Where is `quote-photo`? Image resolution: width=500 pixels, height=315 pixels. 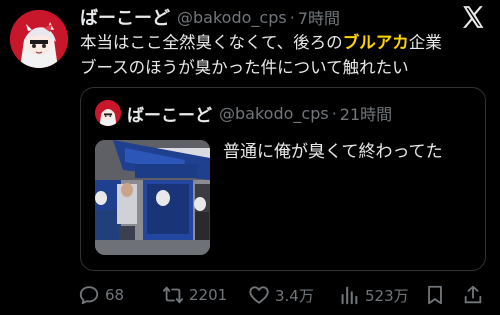 quote-photo is located at coordinates (152, 197).